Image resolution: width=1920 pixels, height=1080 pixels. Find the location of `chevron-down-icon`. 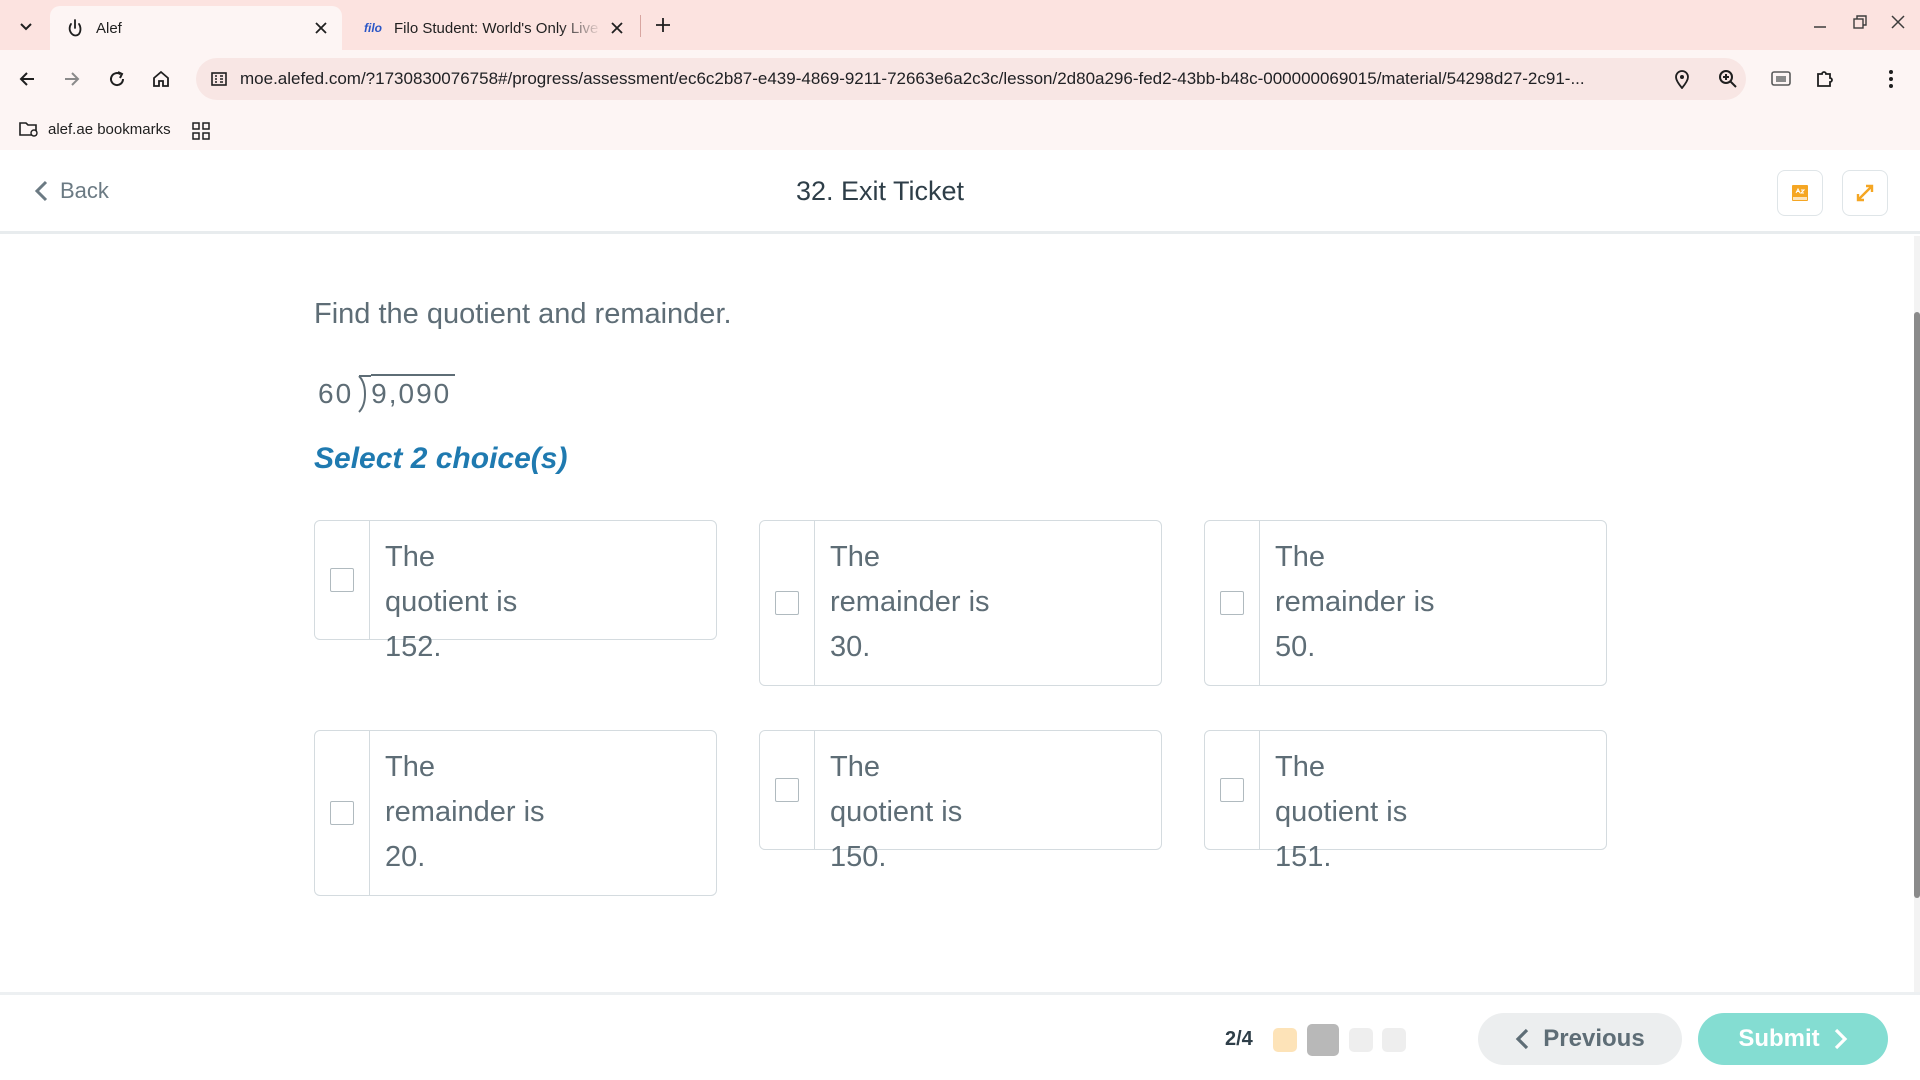

chevron-down-icon is located at coordinates (26, 27).